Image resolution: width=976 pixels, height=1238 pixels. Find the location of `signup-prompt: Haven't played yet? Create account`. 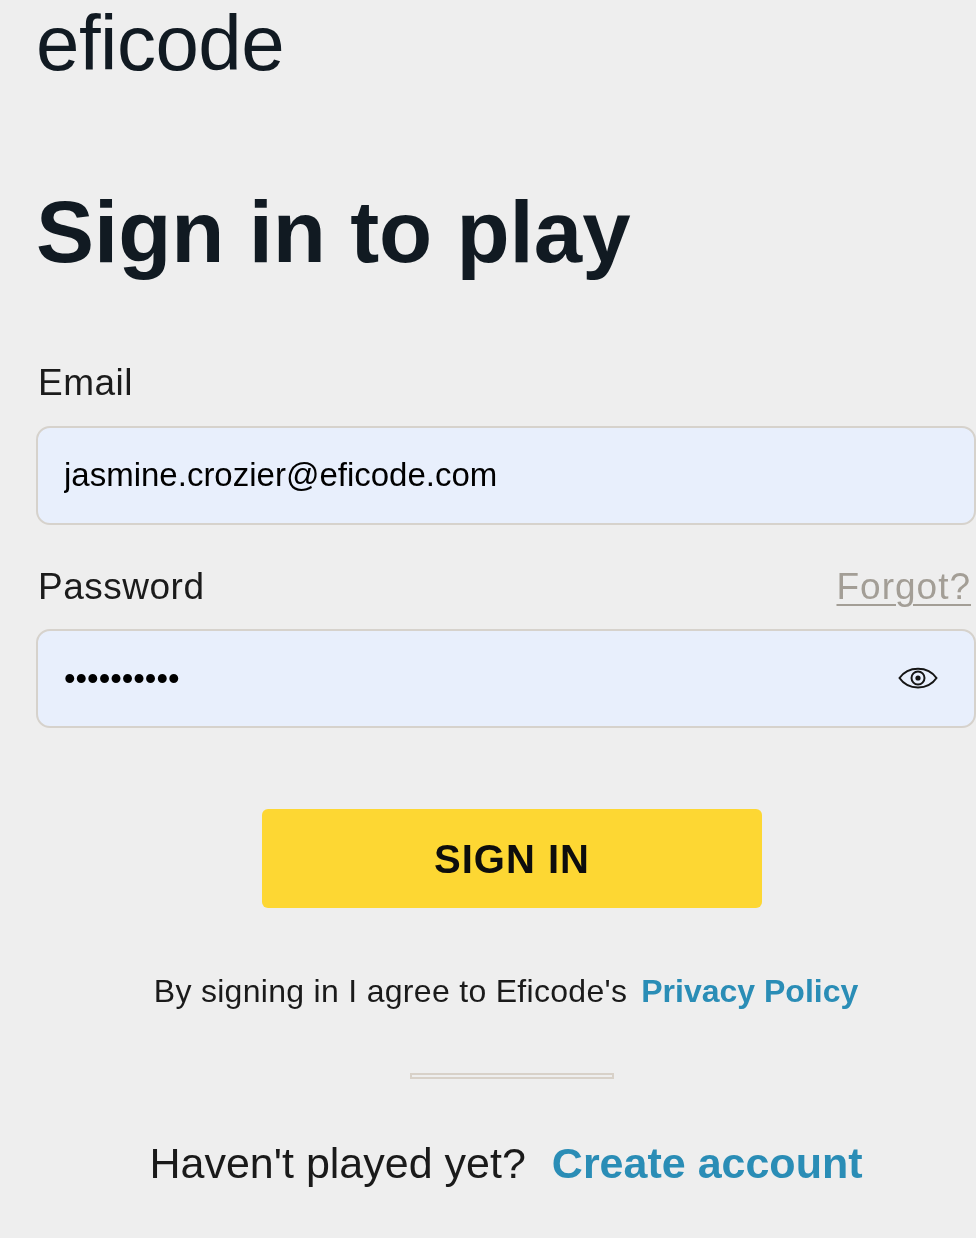

signup-prompt: Haven't played yet? Create account is located at coordinates (506, 1163).